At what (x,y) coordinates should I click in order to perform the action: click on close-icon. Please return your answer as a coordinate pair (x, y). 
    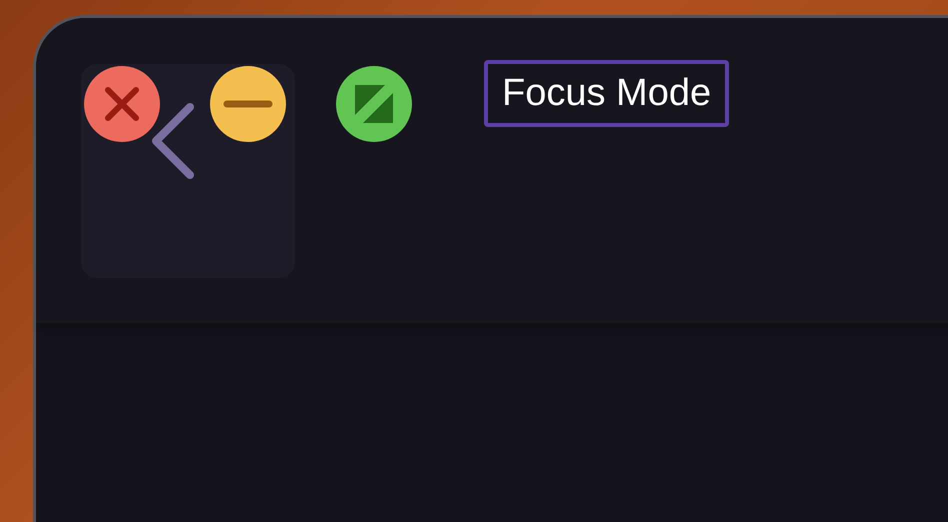
    Looking at the image, I should click on (122, 104).